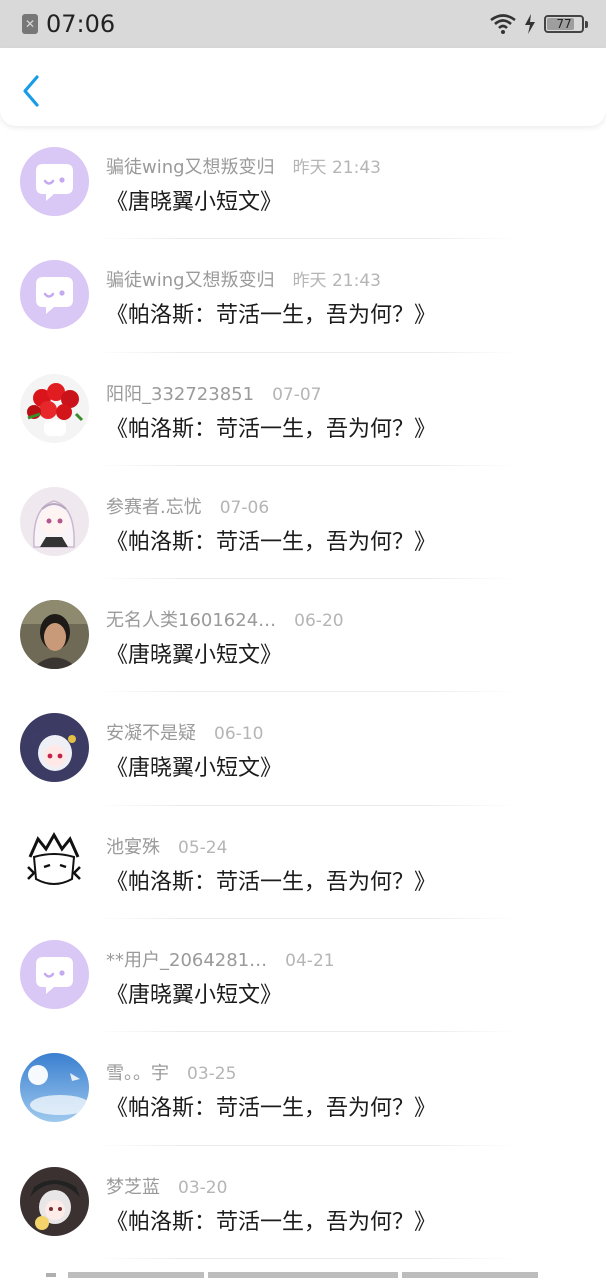  I want to click on timestamp: 05-24, so click(203, 847).